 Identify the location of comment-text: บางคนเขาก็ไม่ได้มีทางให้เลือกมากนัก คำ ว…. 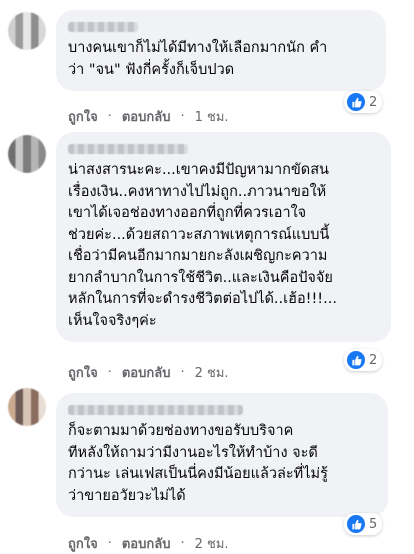
(198, 59).